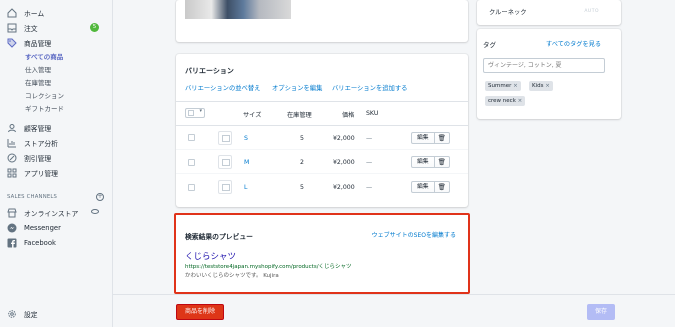 This screenshot has height=327, width=675. What do you see at coordinates (348, 115) in the screenshot?
I see `col-price: 価格` at bounding box center [348, 115].